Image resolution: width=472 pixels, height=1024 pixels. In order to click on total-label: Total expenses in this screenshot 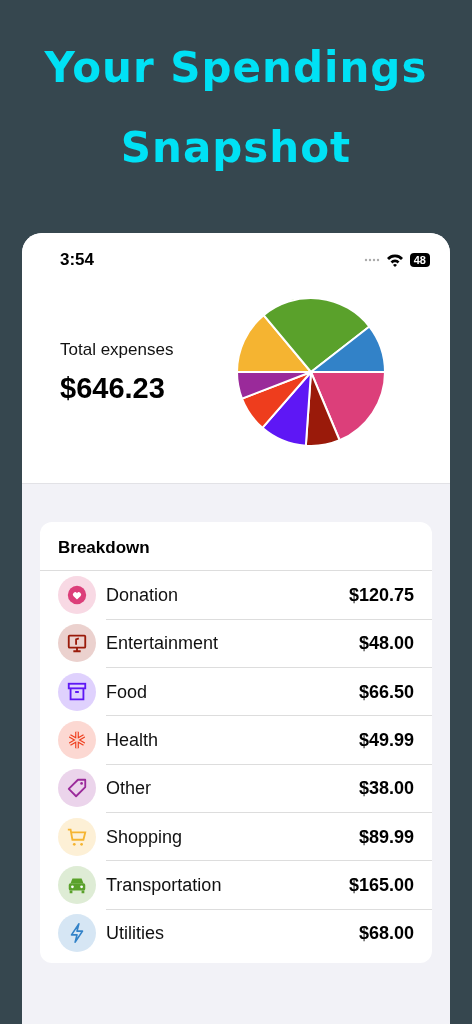, I will do `click(117, 349)`.